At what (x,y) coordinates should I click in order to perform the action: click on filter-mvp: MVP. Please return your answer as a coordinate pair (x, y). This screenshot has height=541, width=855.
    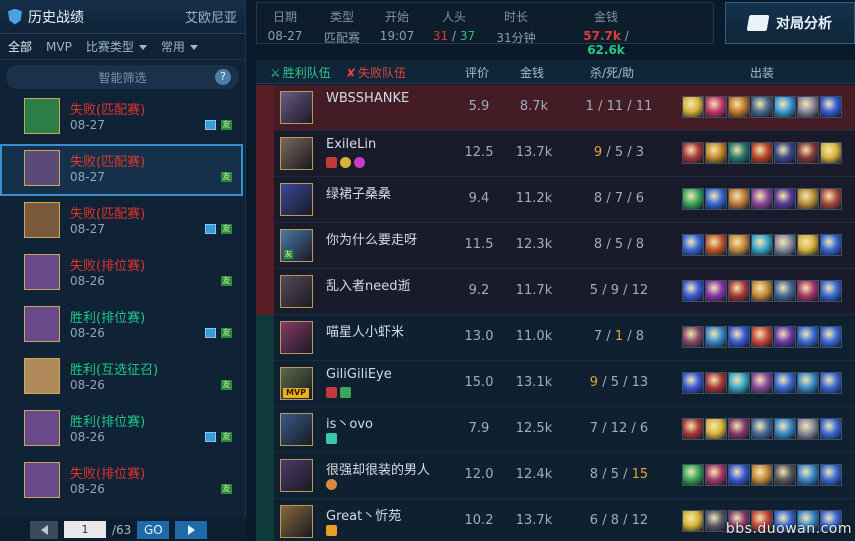
    Looking at the image, I should click on (59, 47).